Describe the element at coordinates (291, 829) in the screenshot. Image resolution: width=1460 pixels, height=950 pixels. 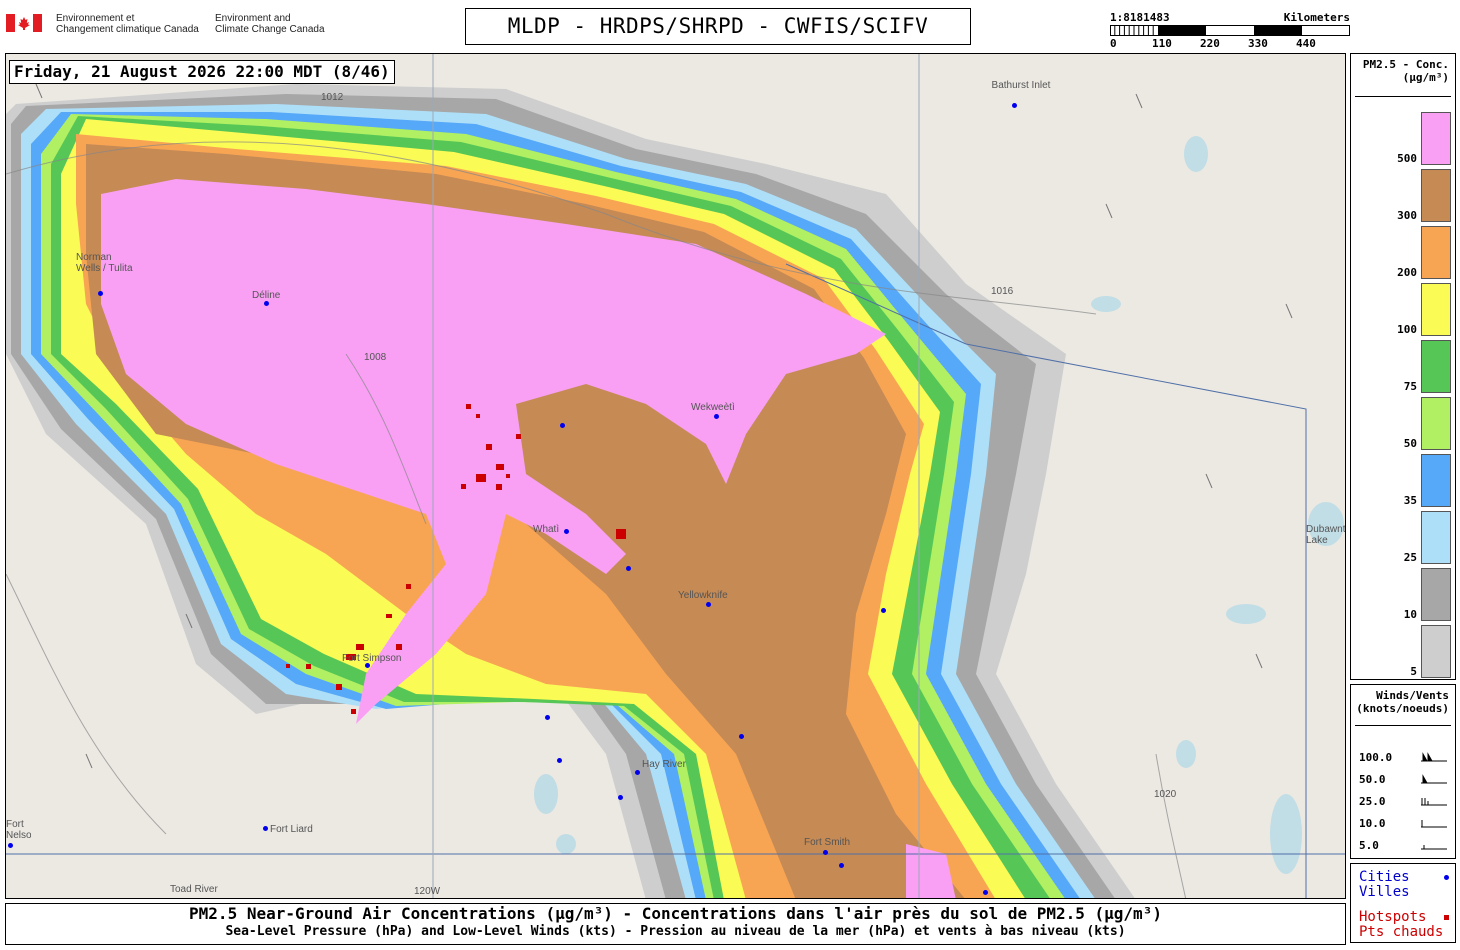
I see `place-label-fort-liard: Fort Liard` at that location.